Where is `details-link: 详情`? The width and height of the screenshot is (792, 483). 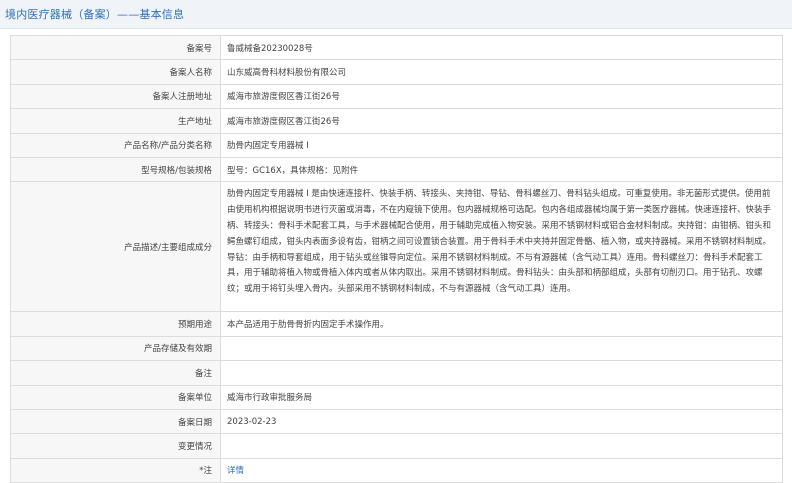 details-link: 详情 is located at coordinates (235, 470).